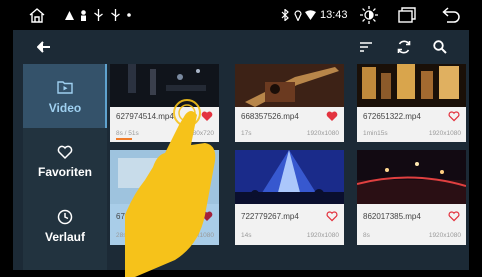 The width and height of the screenshot is (482, 277). What do you see at coordinates (129, 15) in the screenshot?
I see `dot-icon` at bounding box center [129, 15].